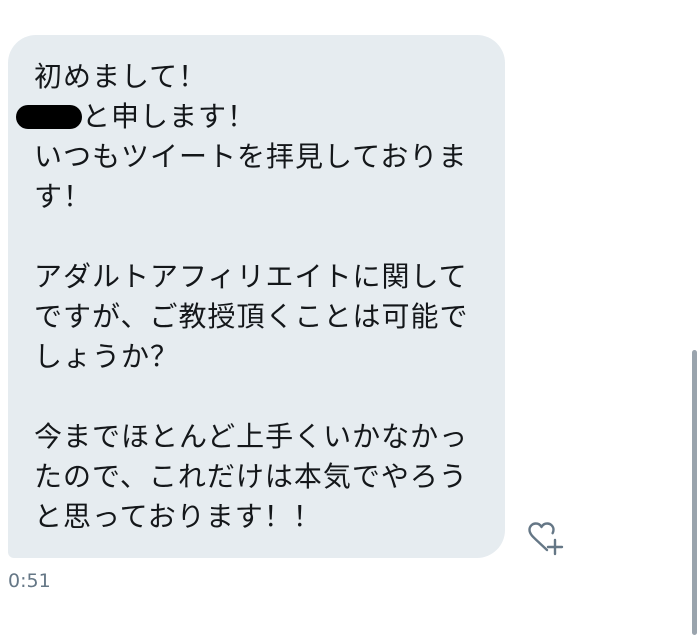 The width and height of the screenshot is (700, 635). I want to click on message-line: ですが、ご教授頂くことは可能で, so click(251, 316).